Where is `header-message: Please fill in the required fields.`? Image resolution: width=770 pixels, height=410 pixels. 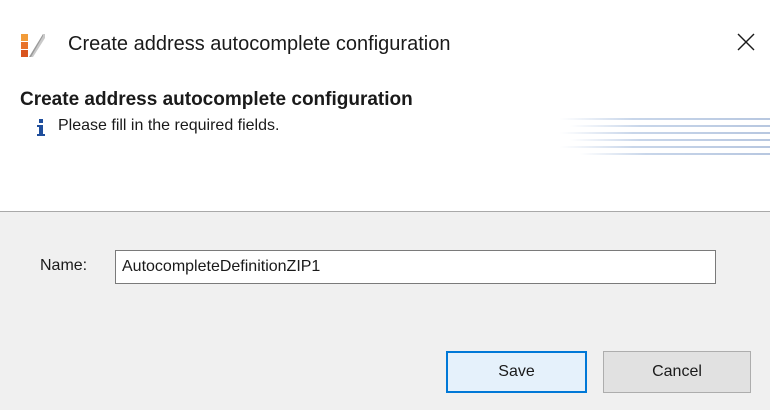
header-message: Please fill in the required fields. is located at coordinates (169, 125).